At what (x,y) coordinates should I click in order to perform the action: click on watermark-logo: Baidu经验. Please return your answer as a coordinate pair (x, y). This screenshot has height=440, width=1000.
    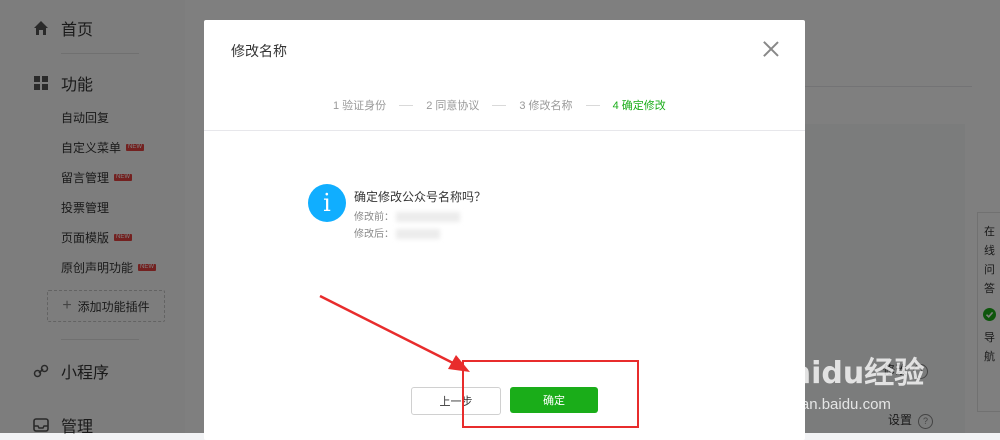
    Looking at the image, I should click on (846, 373).